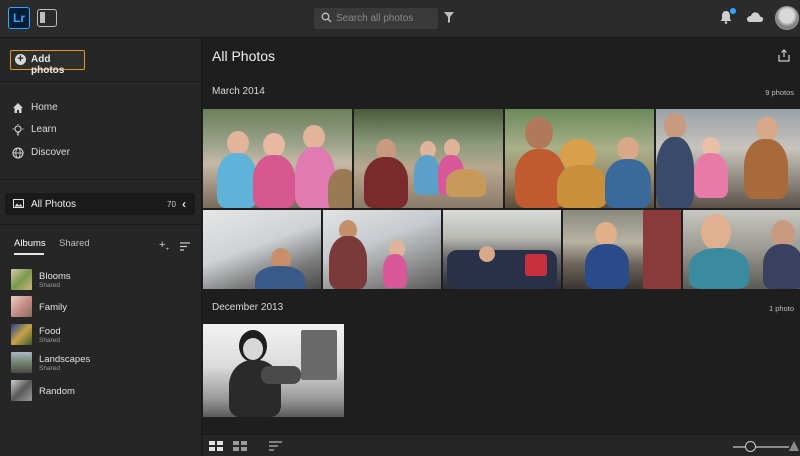 The width and height of the screenshot is (800, 456). What do you see at coordinates (44, 107) in the screenshot?
I see `nav-label: Home` at bounding box center [44, 107].